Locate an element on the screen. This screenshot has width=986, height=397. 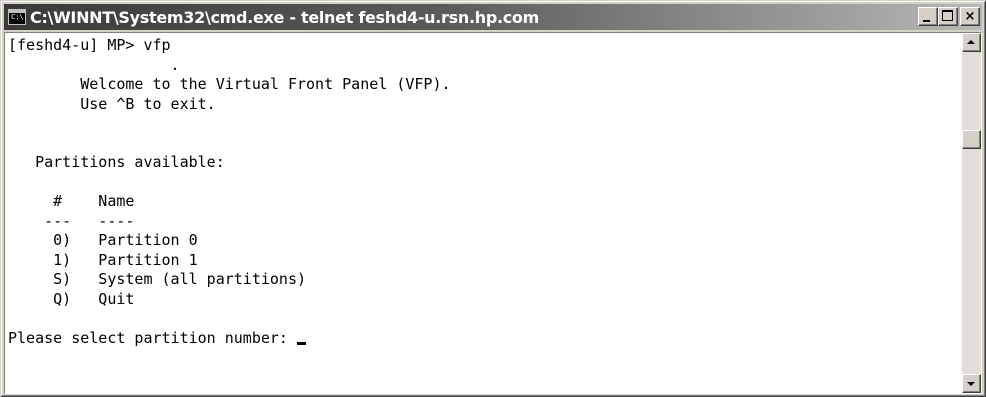
maximize-button is located at coordinates (948, 16).